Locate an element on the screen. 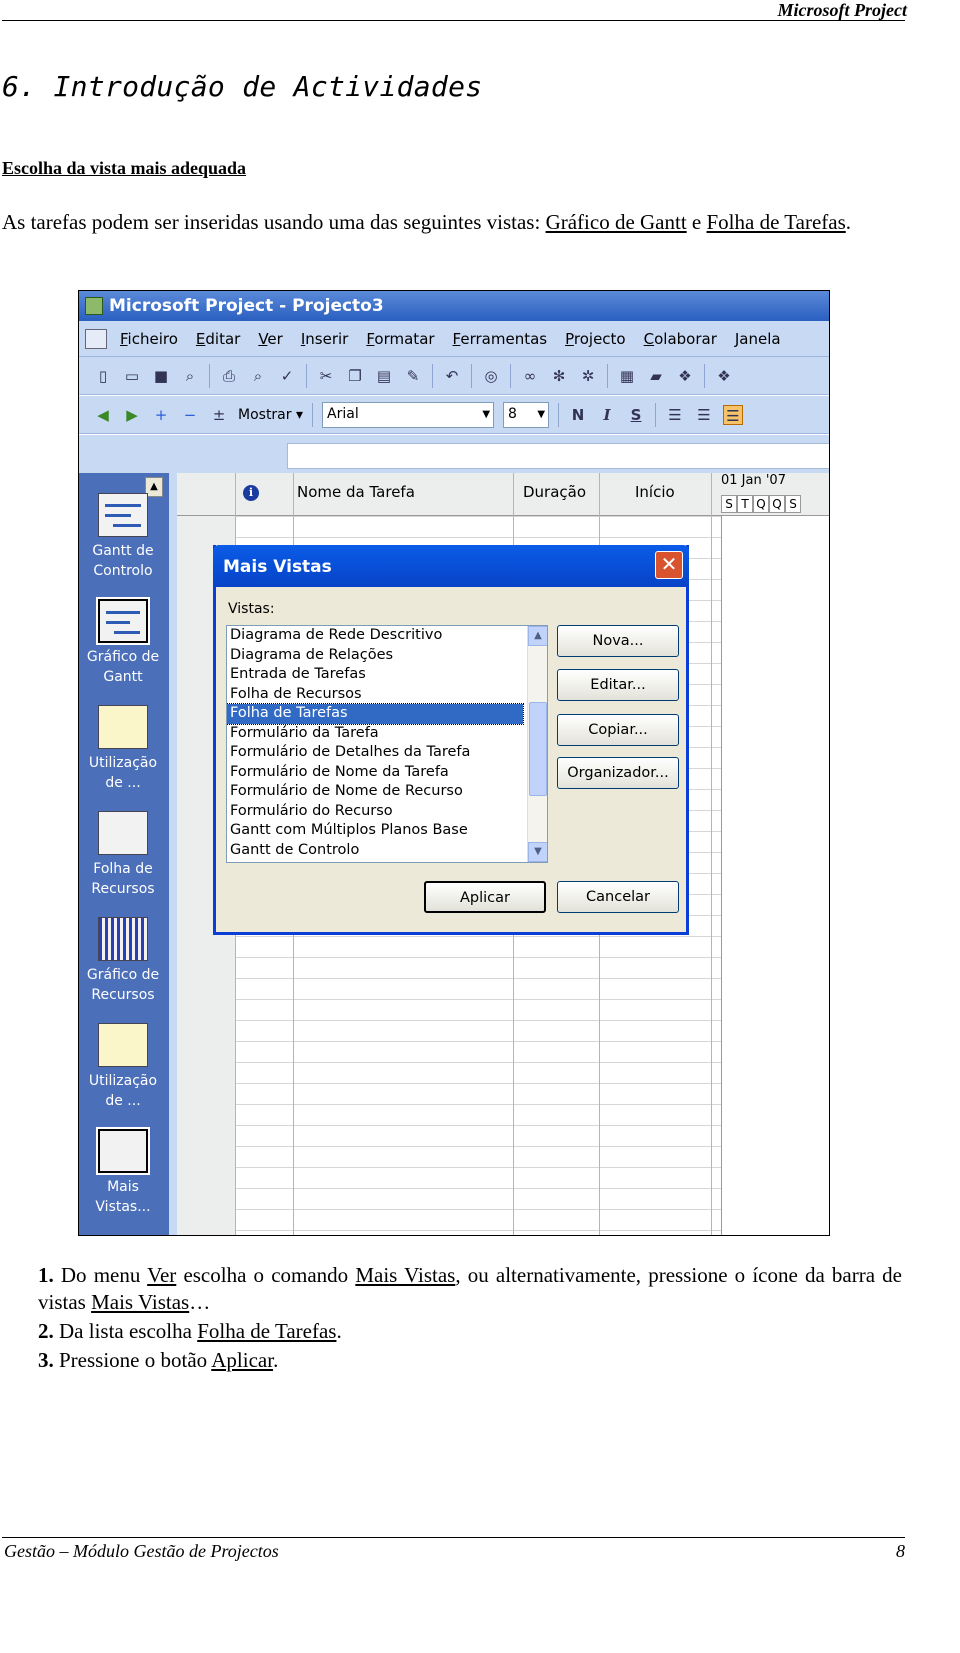 The width and height of the screenshot is (960, 1653). close-icon: ✕ is located at coordinates (669, 565).